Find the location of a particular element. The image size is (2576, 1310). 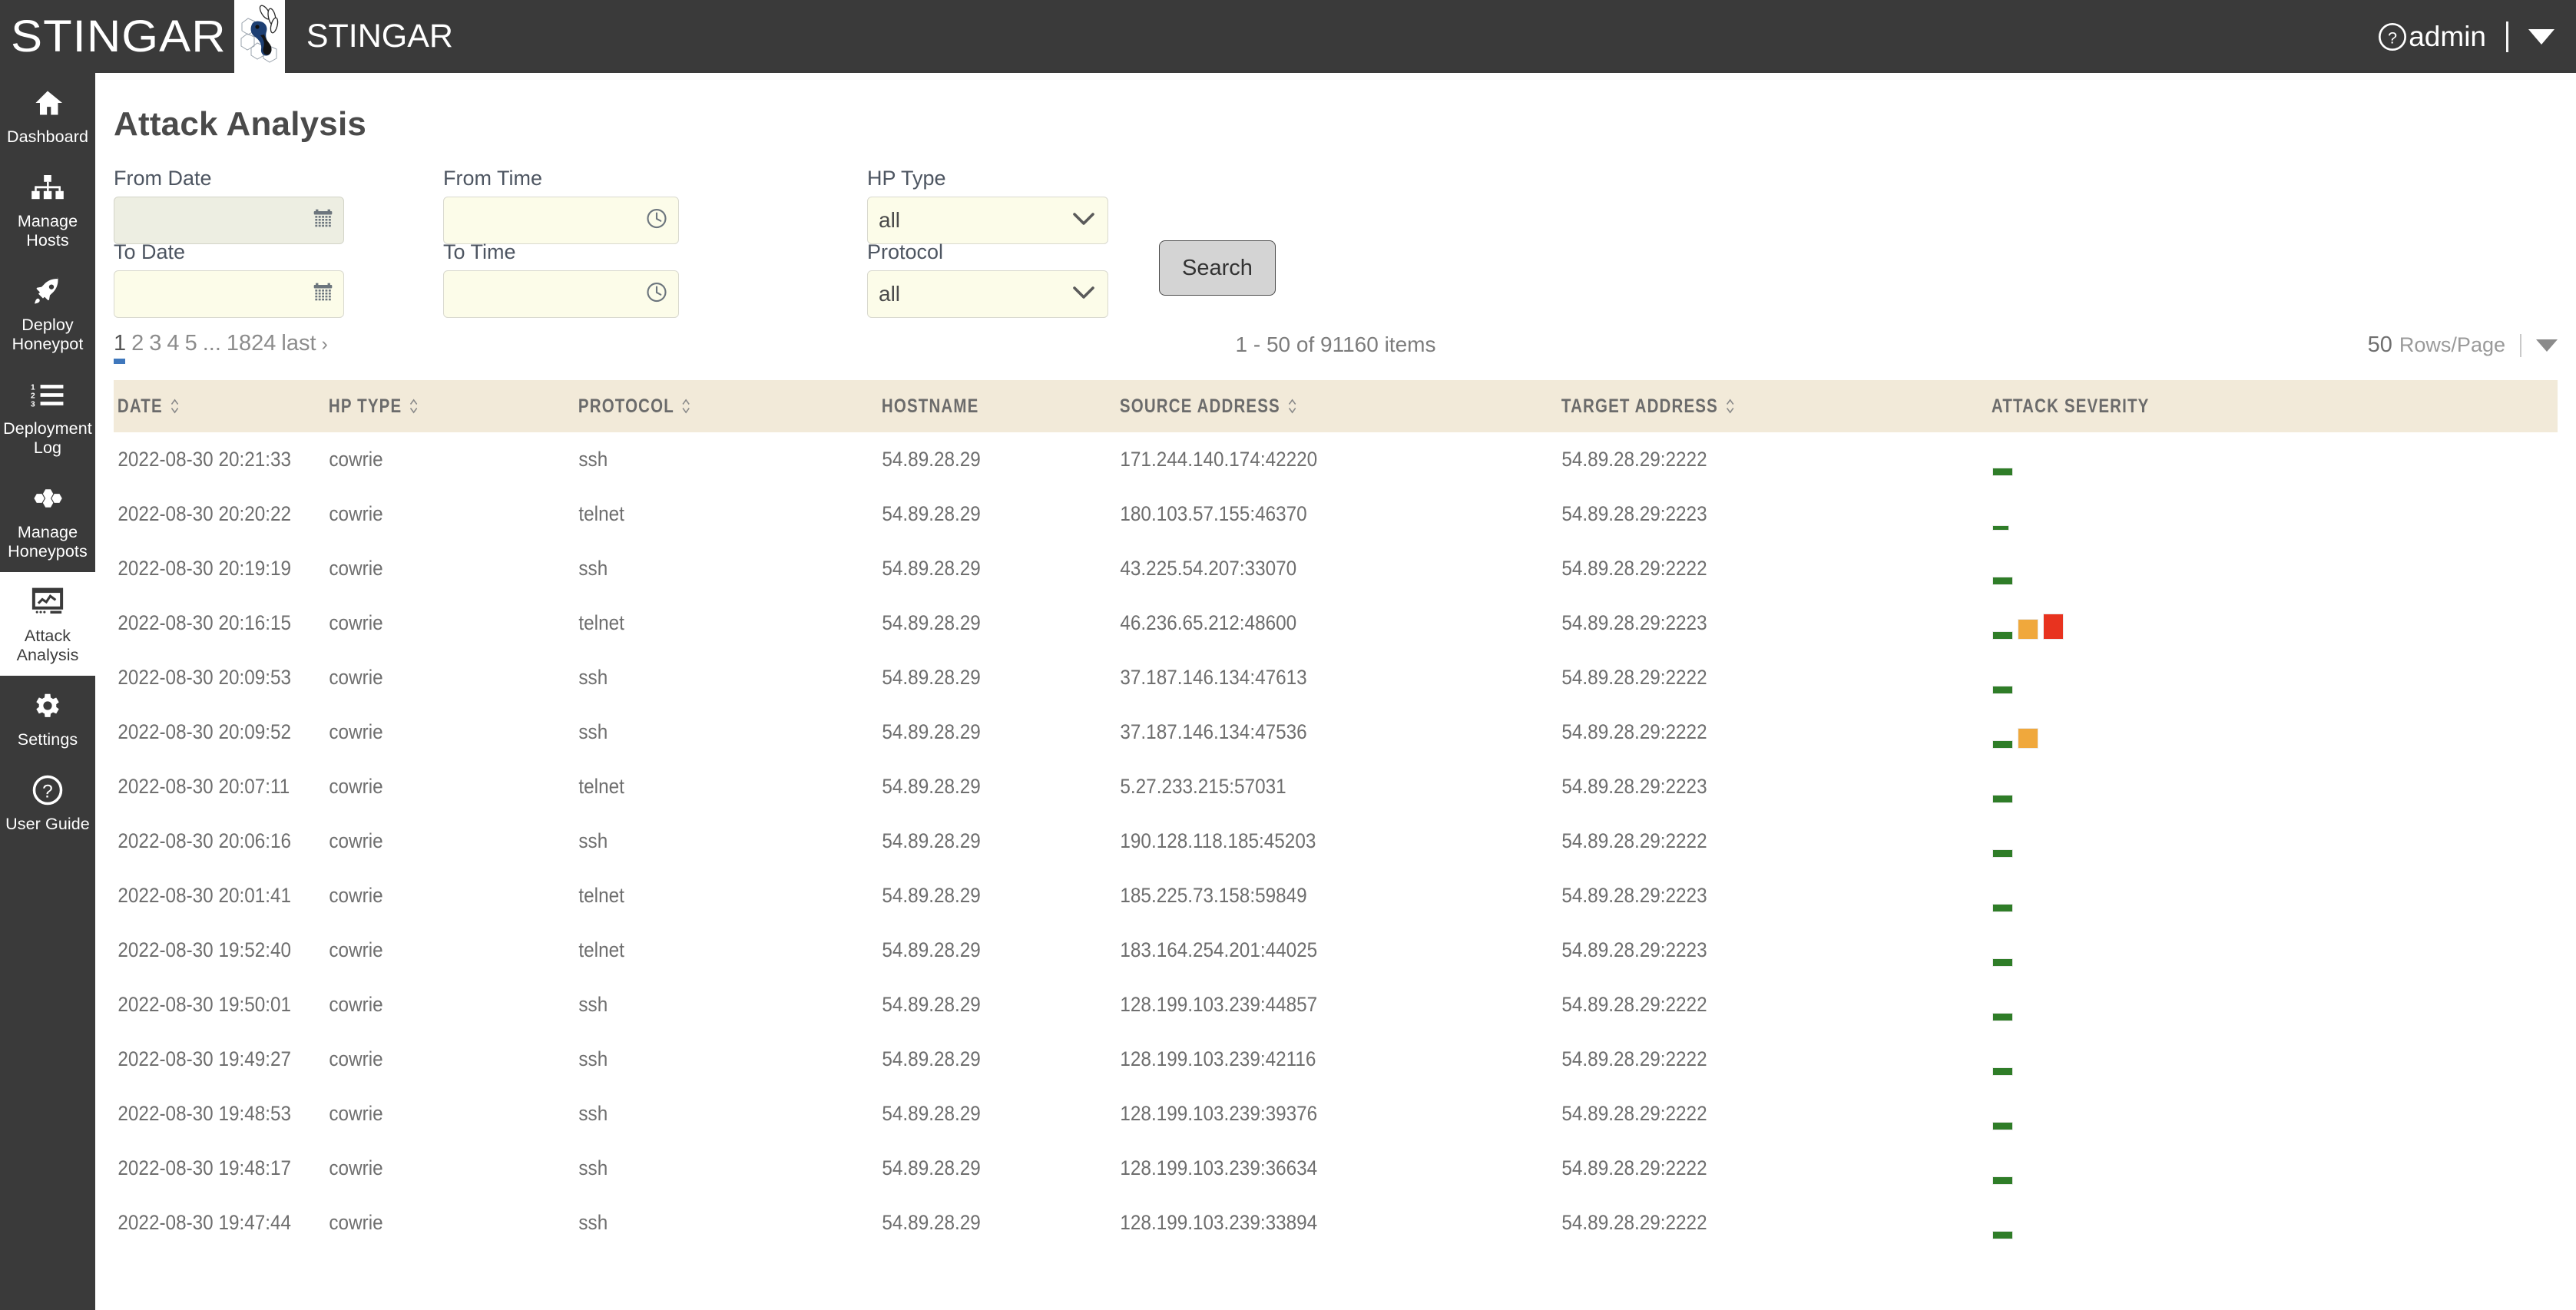

from-time-label: From Time is located at coordinates (493, 178).